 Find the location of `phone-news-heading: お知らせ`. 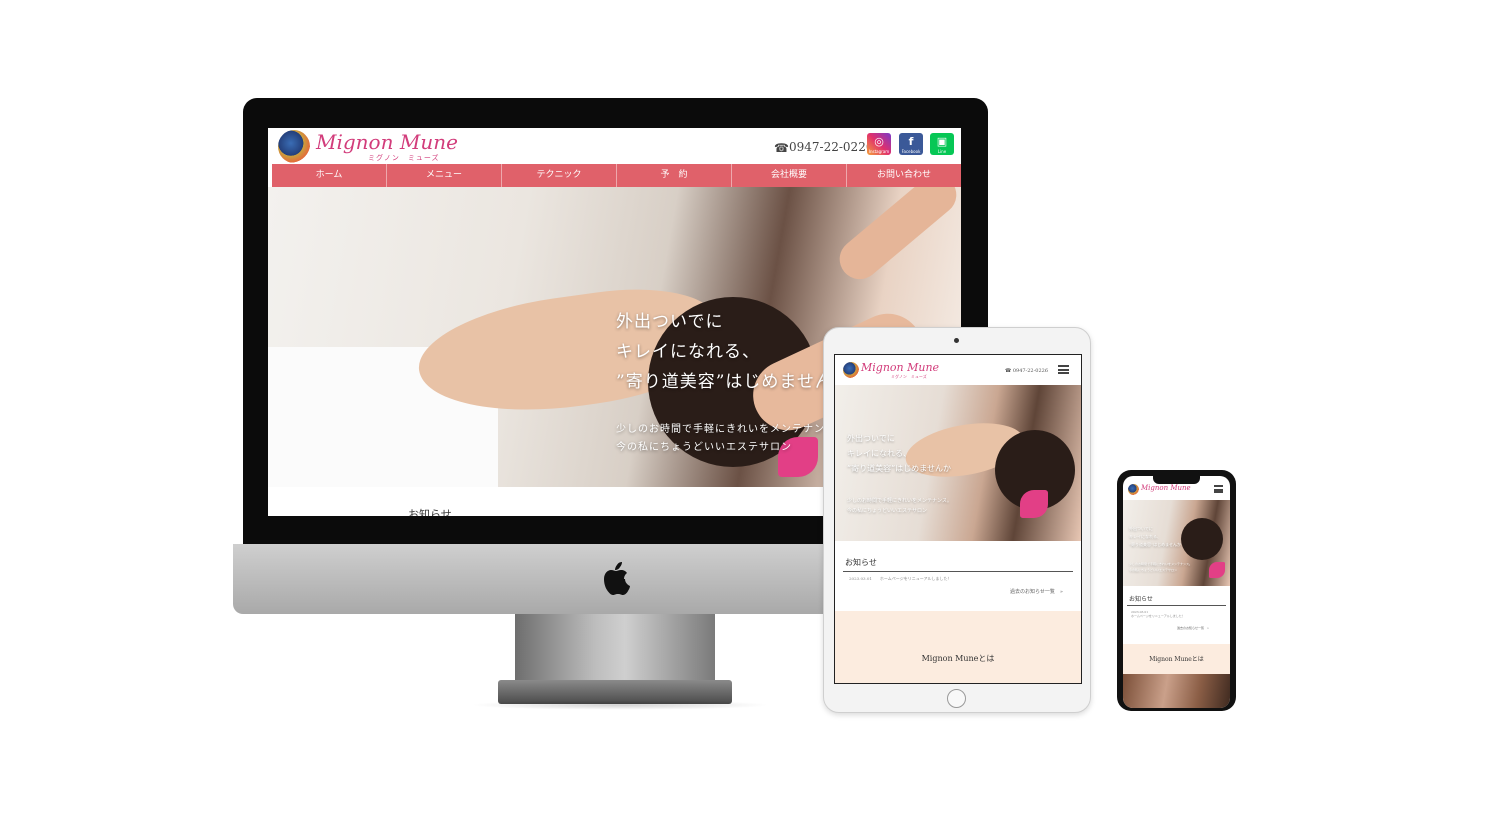

phone-news-heading: お知らせ is located at coordinates (1141, 599).